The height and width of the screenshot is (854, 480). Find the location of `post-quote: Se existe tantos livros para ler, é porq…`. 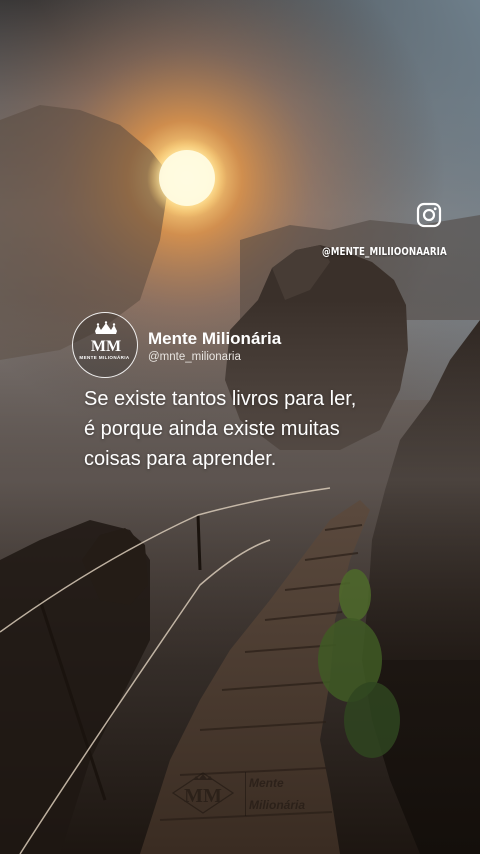

post-quote: Se existe tantos livros para ler, é porq… is located at coordinates (254, 429).